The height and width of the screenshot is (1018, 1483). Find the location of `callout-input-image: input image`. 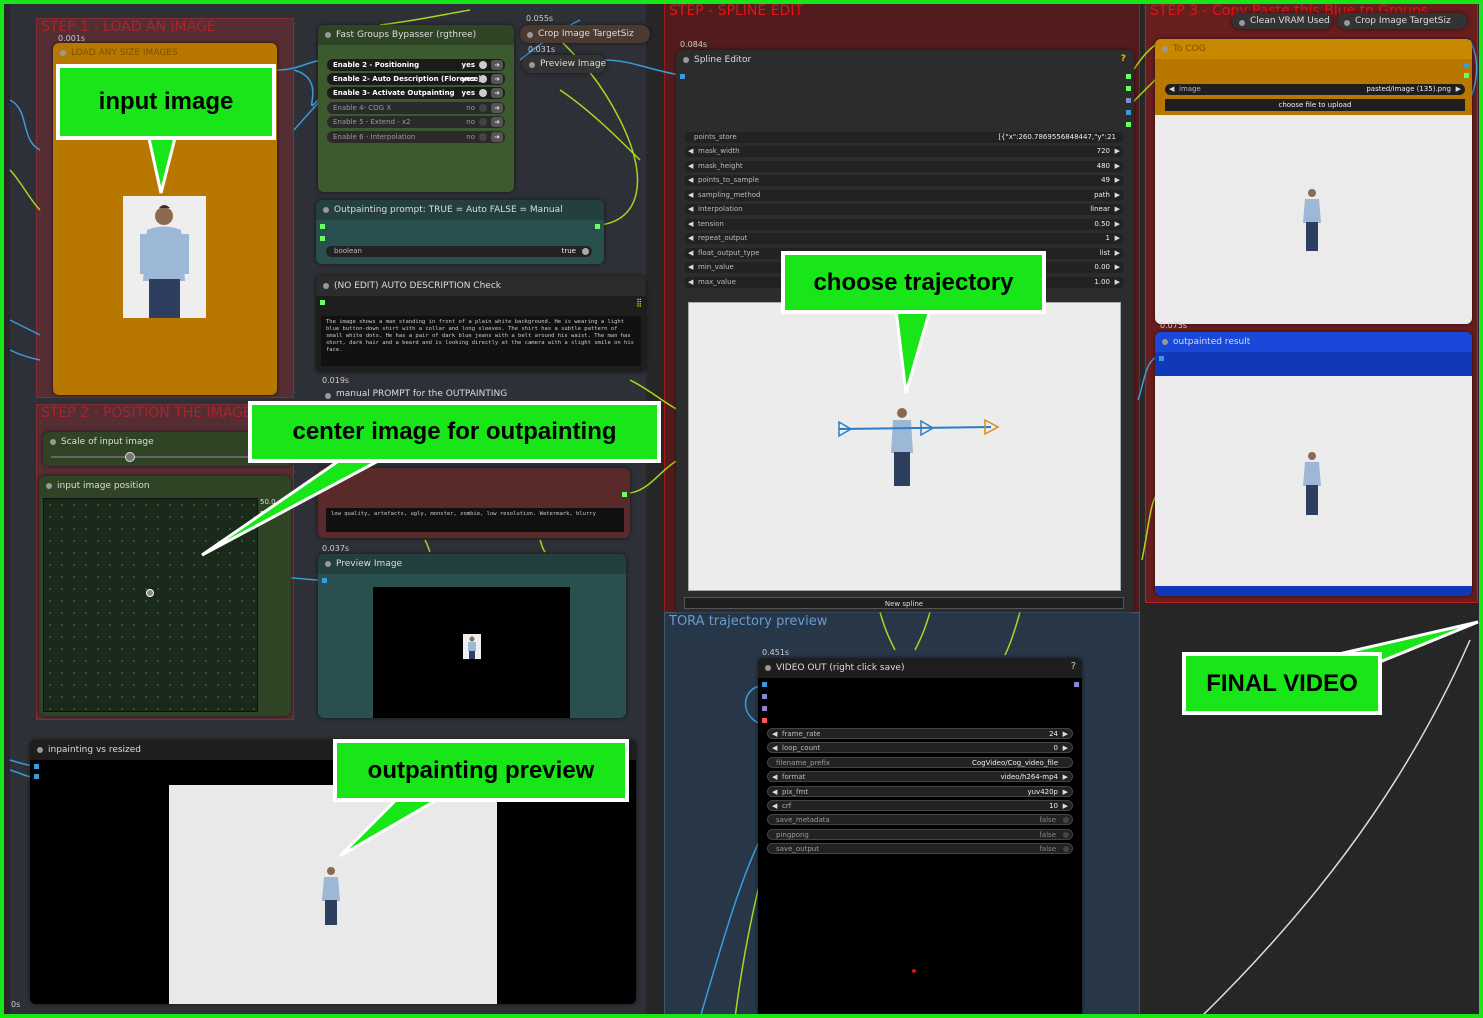

callout-input-image: input image is located at coordinates (166, 102).